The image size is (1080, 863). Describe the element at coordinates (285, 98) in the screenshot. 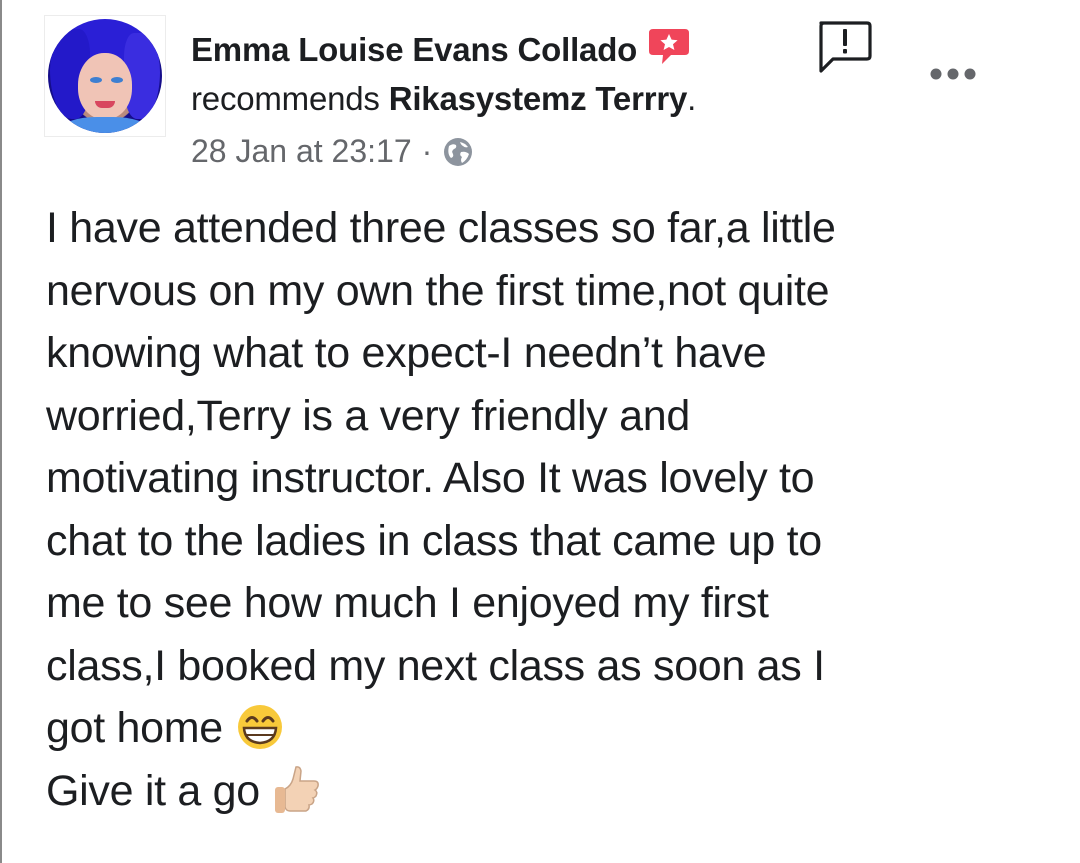

I see `recommends-text: recommends` at that location.